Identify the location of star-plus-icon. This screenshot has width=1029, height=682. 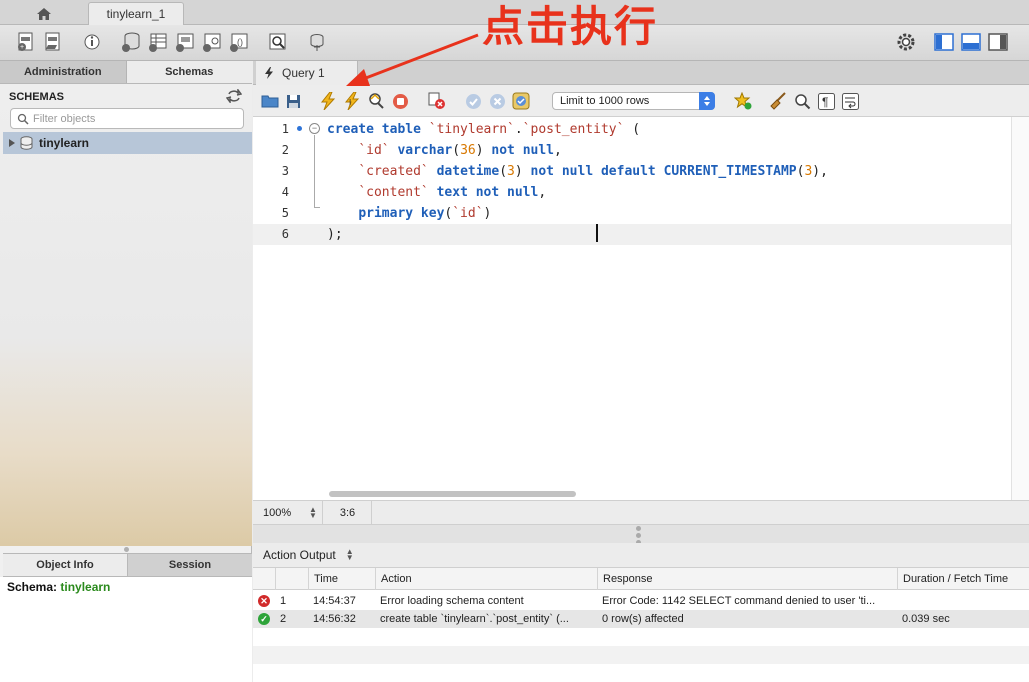
(743, 101).